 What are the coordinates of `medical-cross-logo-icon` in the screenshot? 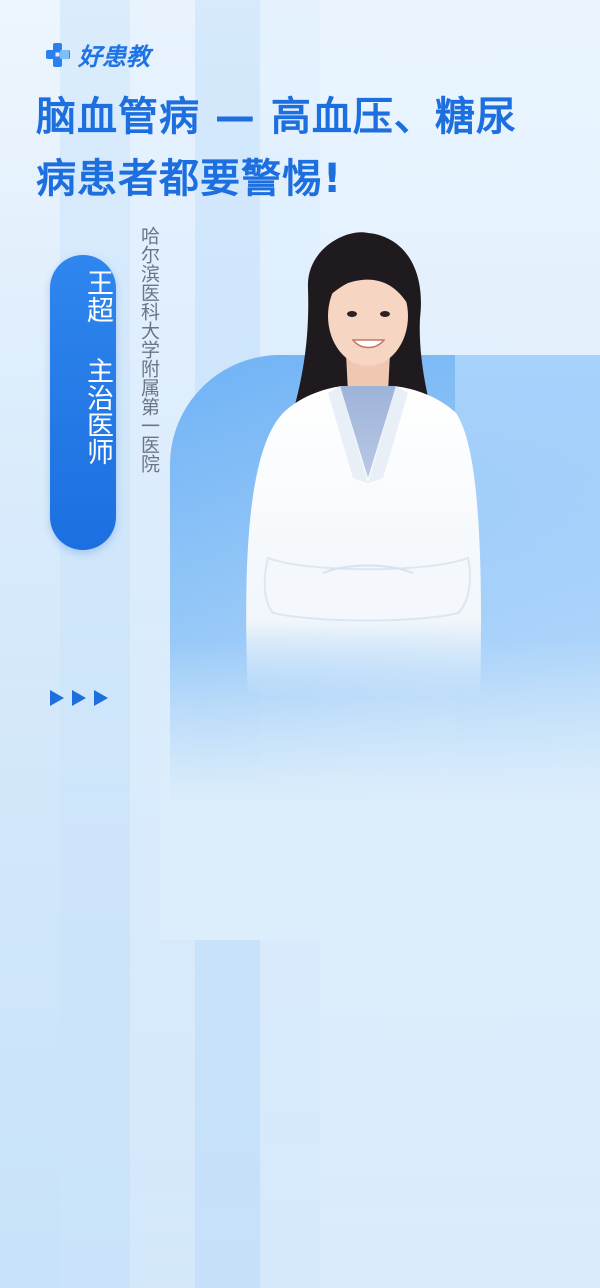 It's located at (58, 54).